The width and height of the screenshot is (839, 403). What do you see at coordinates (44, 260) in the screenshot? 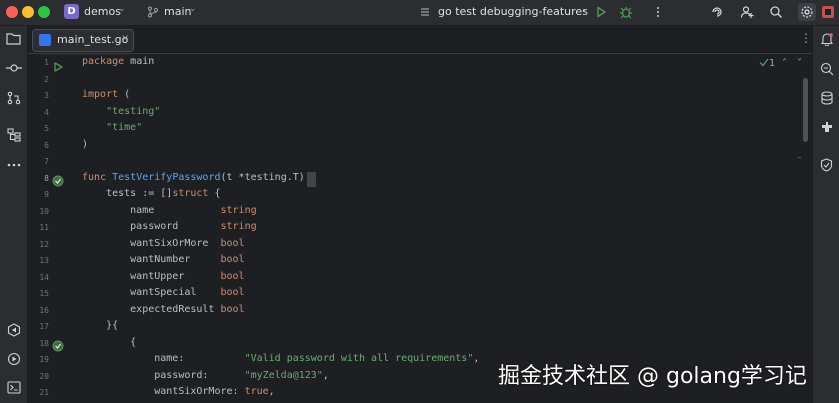
I see `line-number: 13` at bounding box center [44, 260].